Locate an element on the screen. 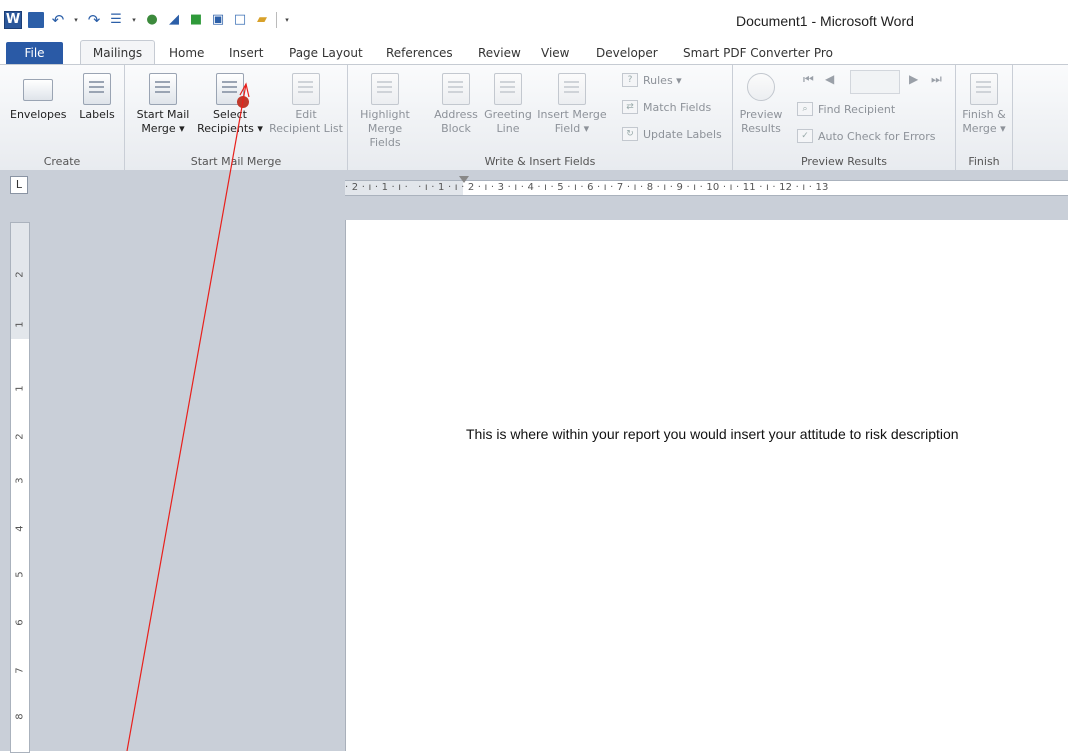 The width and height of the screenshot is (1068, 753). address-block-button: Address Block is located at coordinates (456, 104).